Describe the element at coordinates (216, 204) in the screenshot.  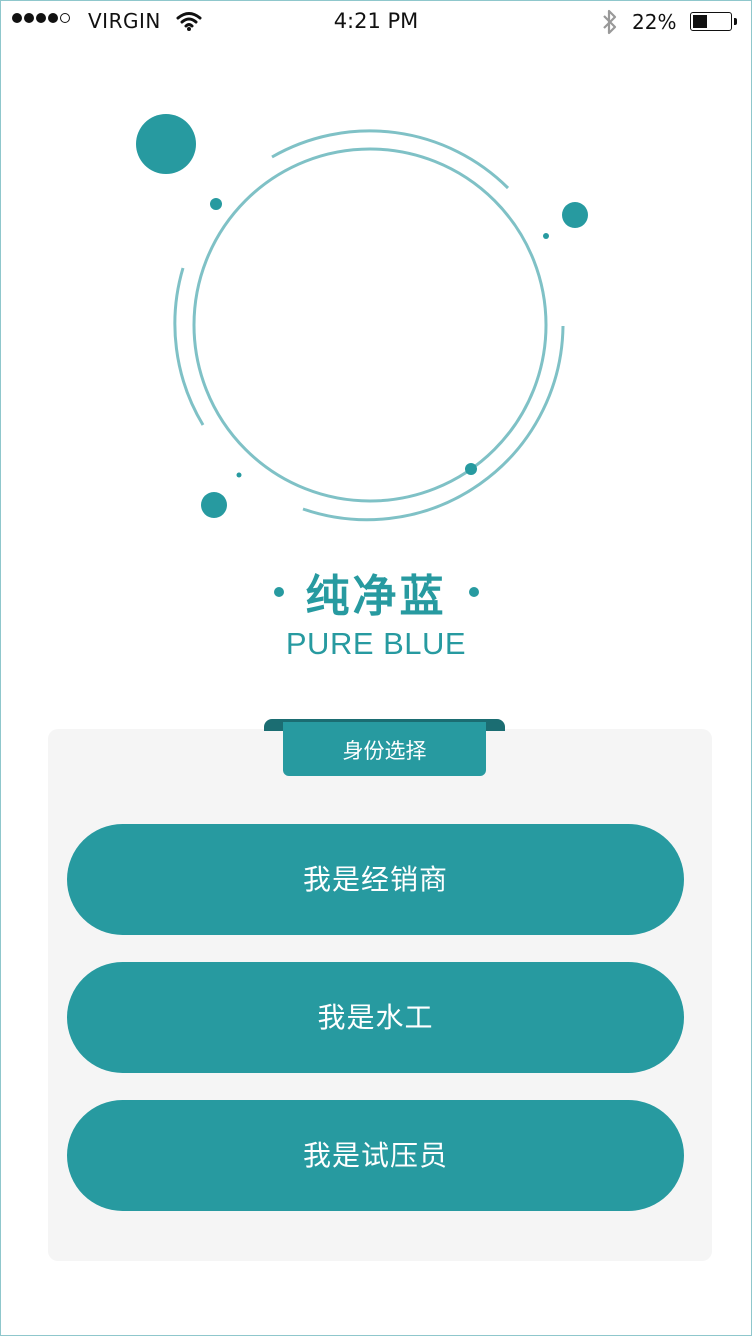
I see `logo-dot-small` at that location.